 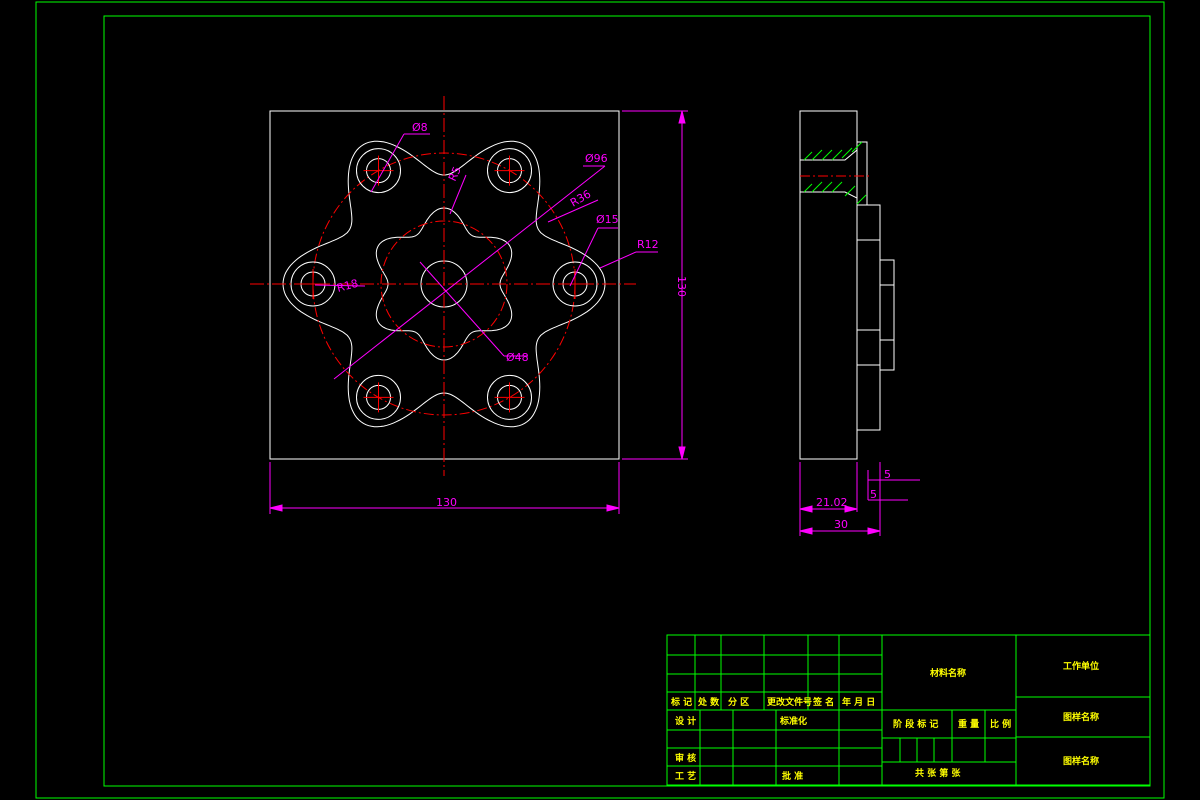 What do you see at coordinates (685, 758) in the screenshot?
I see `tb-review: 审 核` at bounding box center [685, 758].